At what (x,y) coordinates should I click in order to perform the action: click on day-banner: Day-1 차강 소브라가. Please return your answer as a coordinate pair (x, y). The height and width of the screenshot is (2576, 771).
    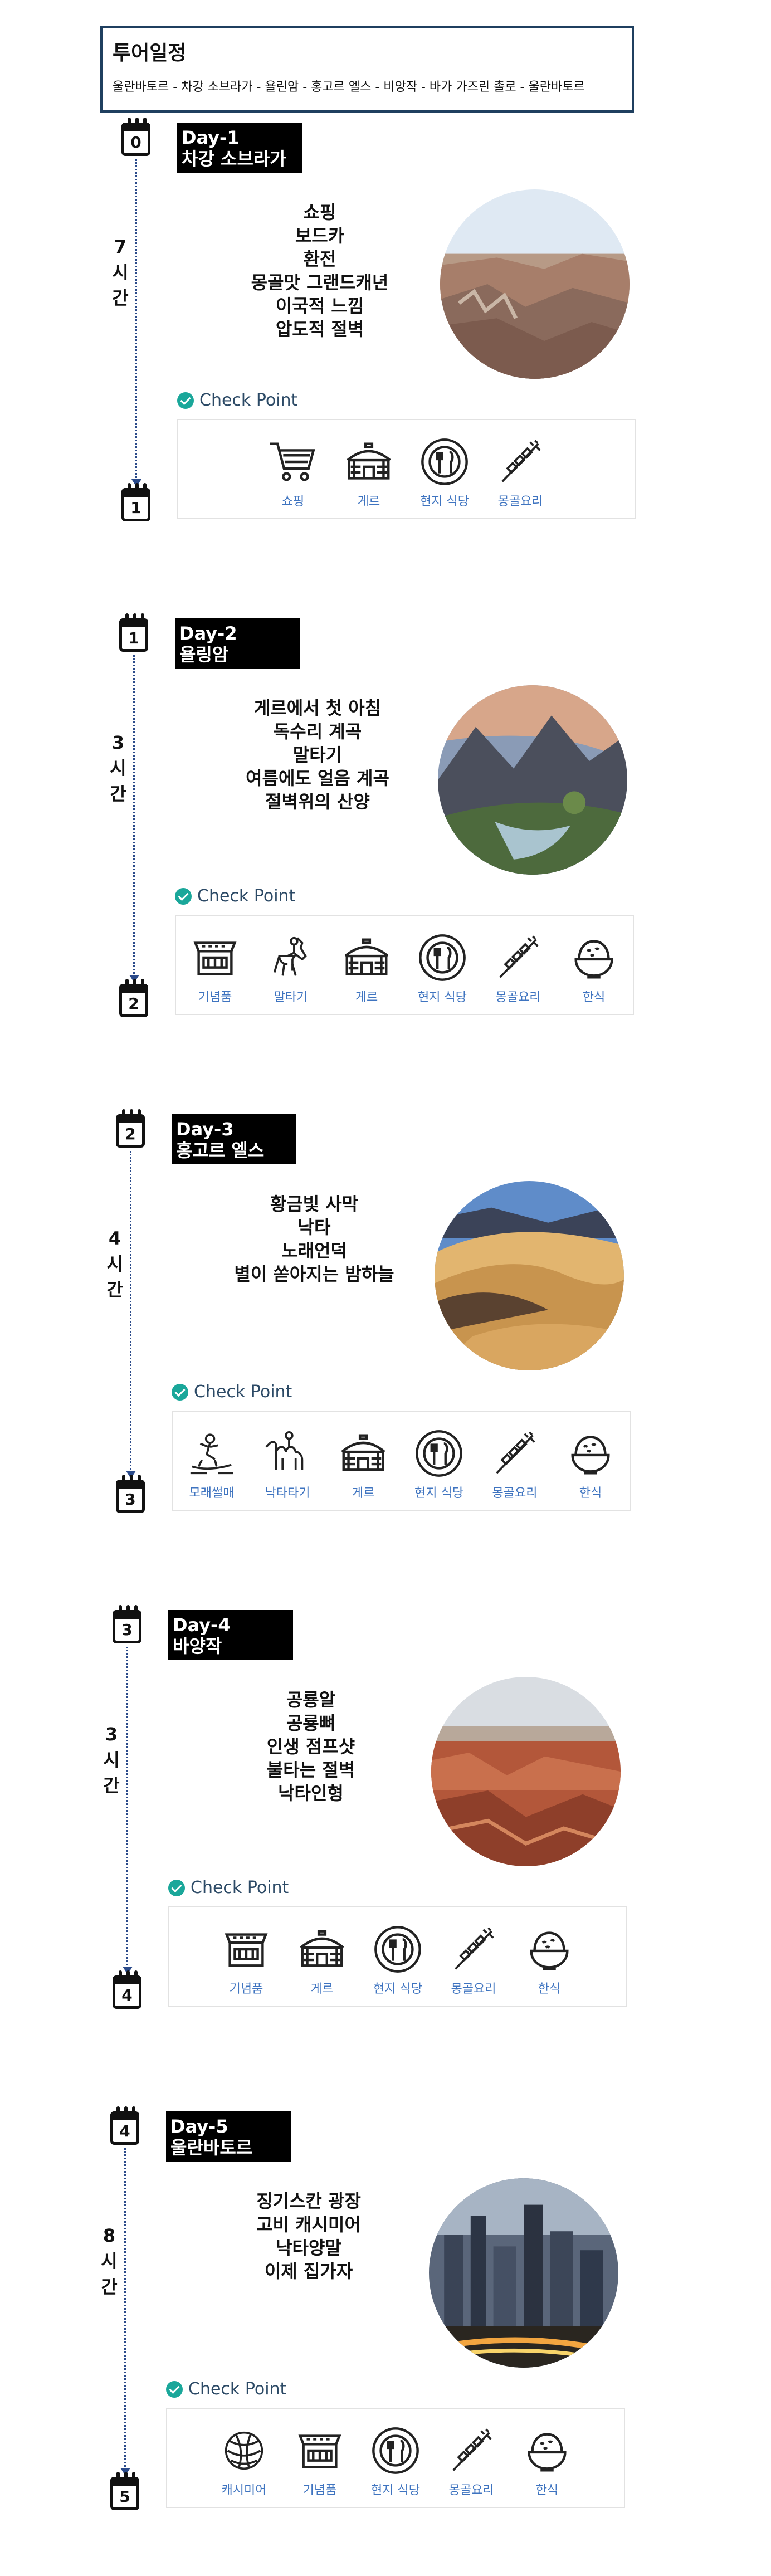
    Looking at the image, I should click on (239, 148).